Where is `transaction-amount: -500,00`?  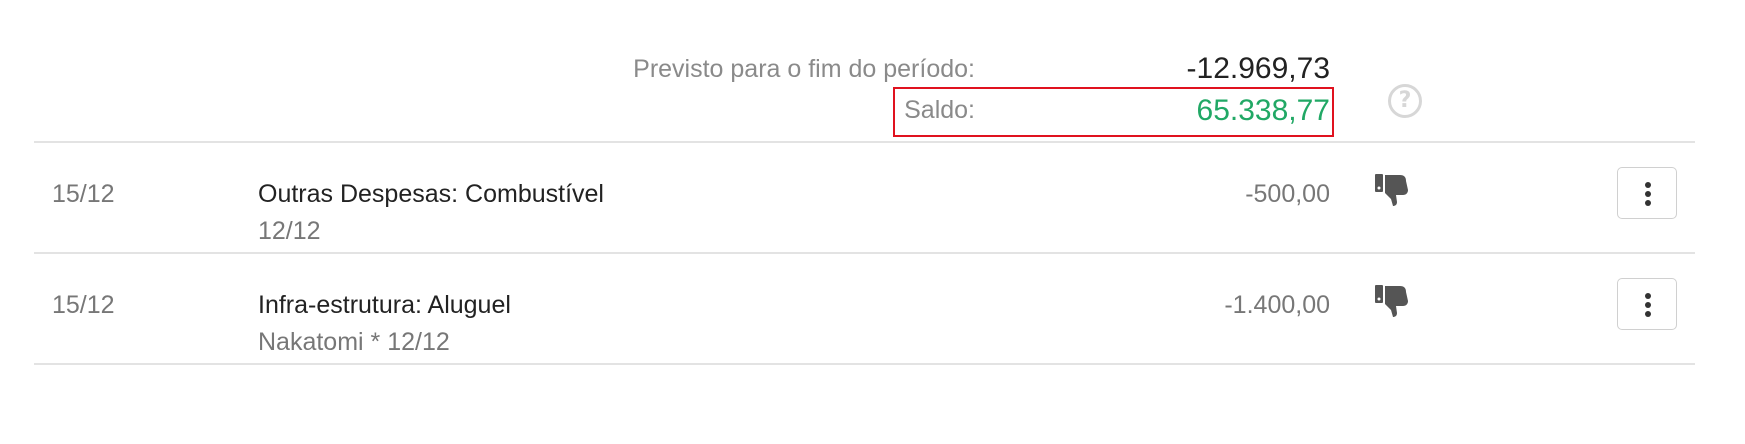
transaction-amount: -500,00 is located at coordinates (1287, 194).